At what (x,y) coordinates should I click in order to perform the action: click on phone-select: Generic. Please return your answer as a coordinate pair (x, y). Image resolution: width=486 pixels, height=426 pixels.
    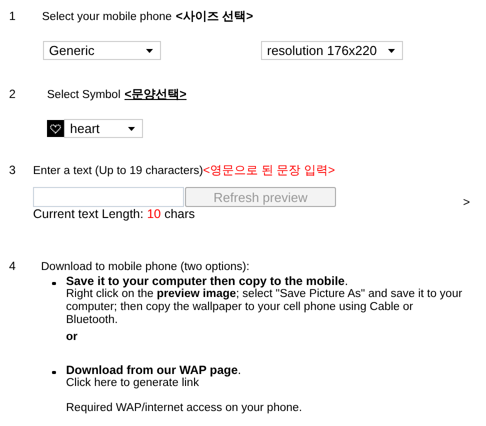
    Looking at the image, I should click on (102, 50).